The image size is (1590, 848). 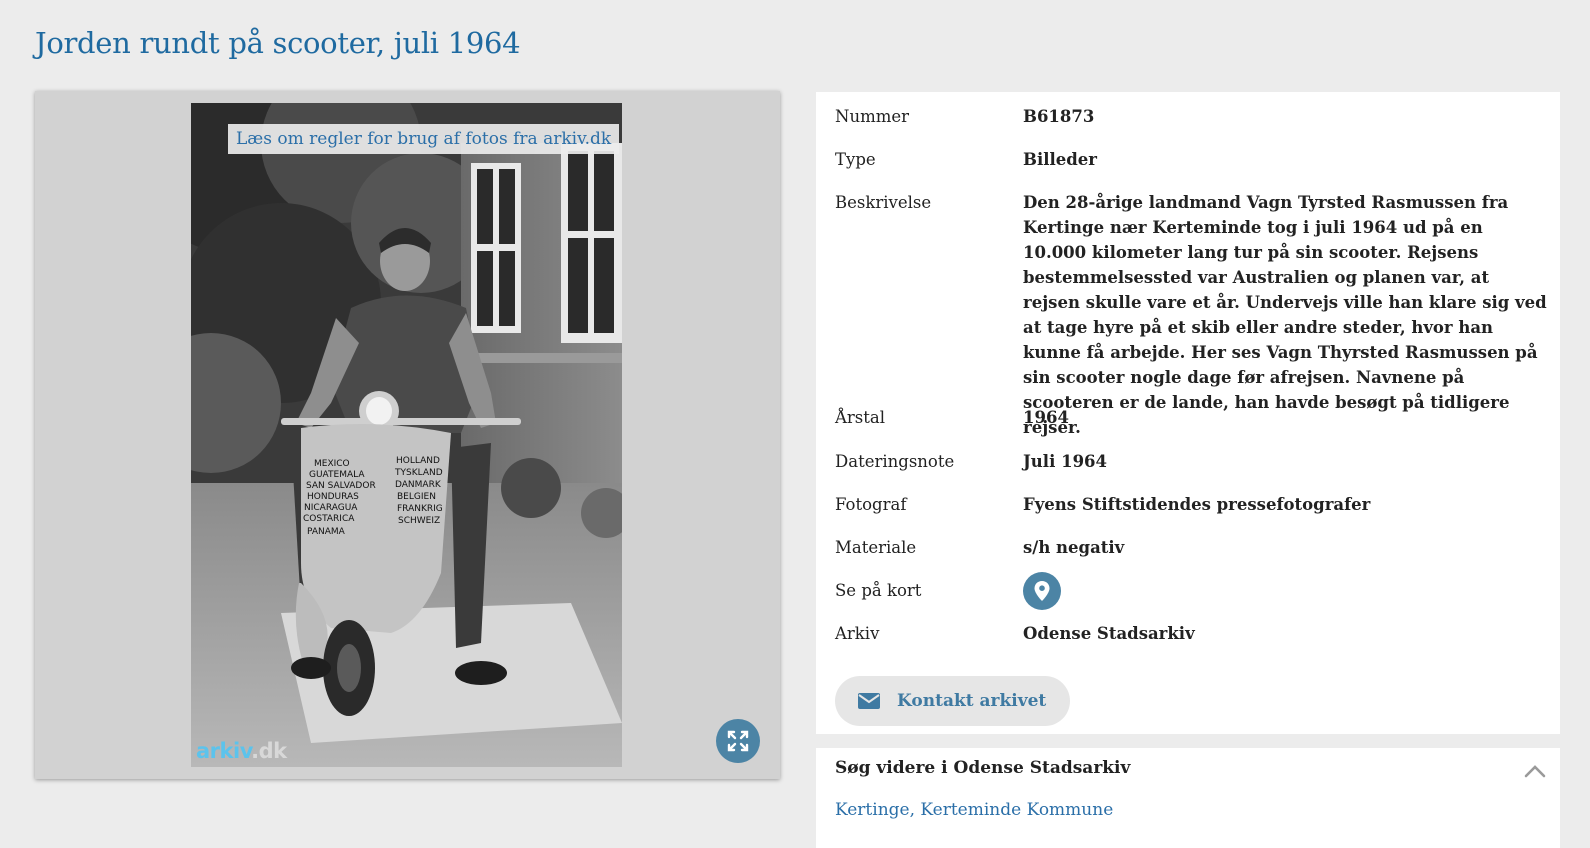 I want to click on fullscreen-button, so click(x=738, y=741).